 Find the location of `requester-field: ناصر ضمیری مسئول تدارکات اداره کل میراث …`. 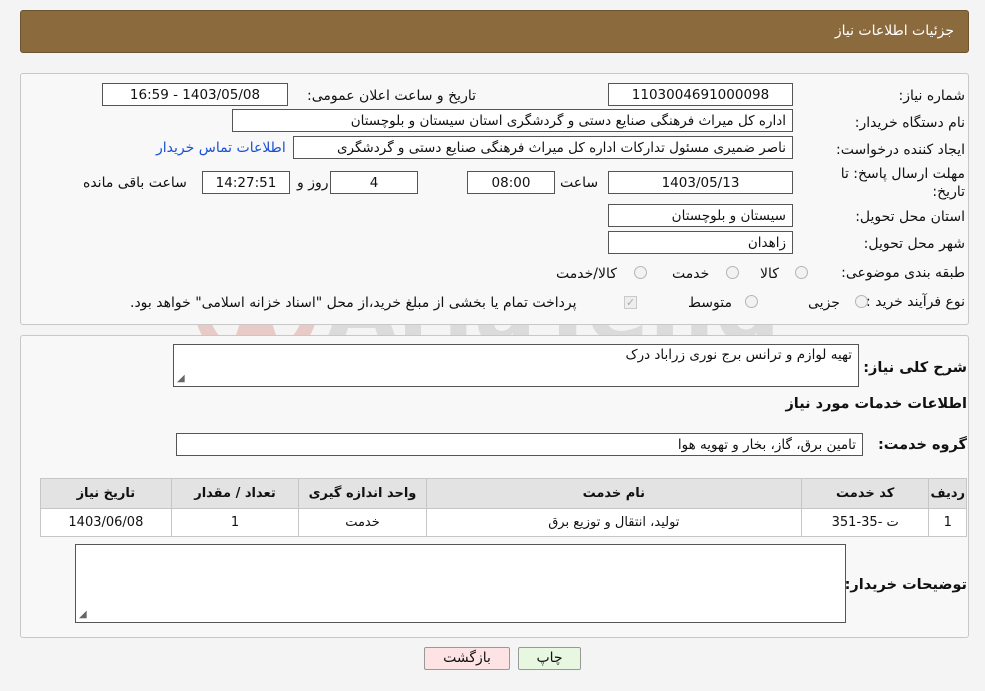

requester-field: ناصر ضمیری مسئول تدارکات اداره کل میراث … is located at coordinates (543, 147).